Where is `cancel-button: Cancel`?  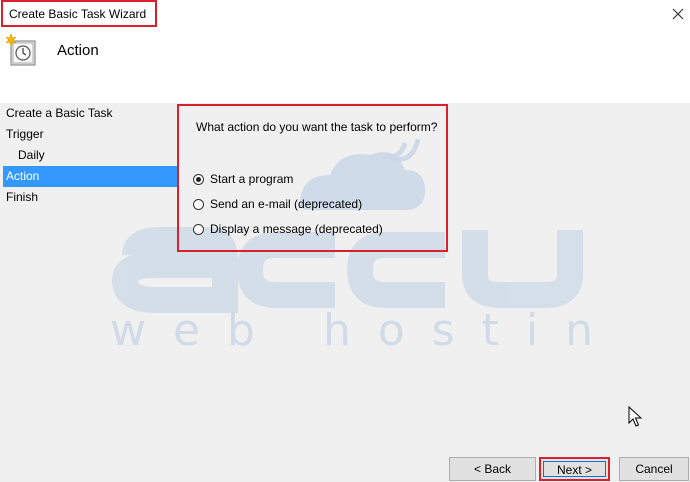 cancel-button: Cancel is located at coordinates (654, 469).